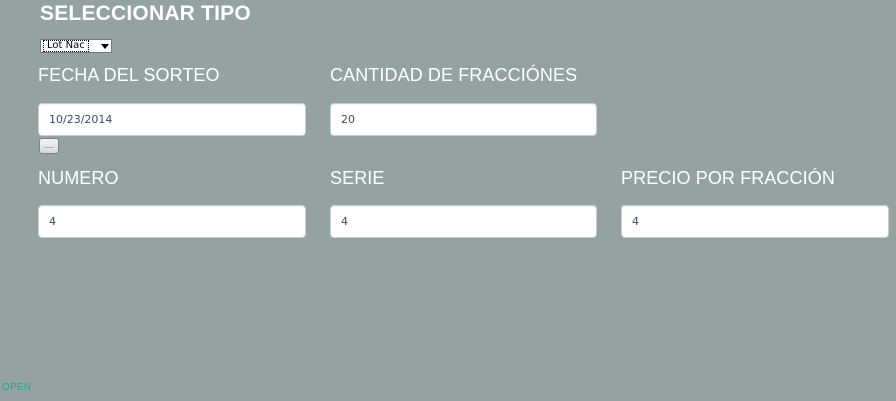 The height and width of the screenshot is (401, 896). I want to click on chevron-down-icon, so click(105, 46).